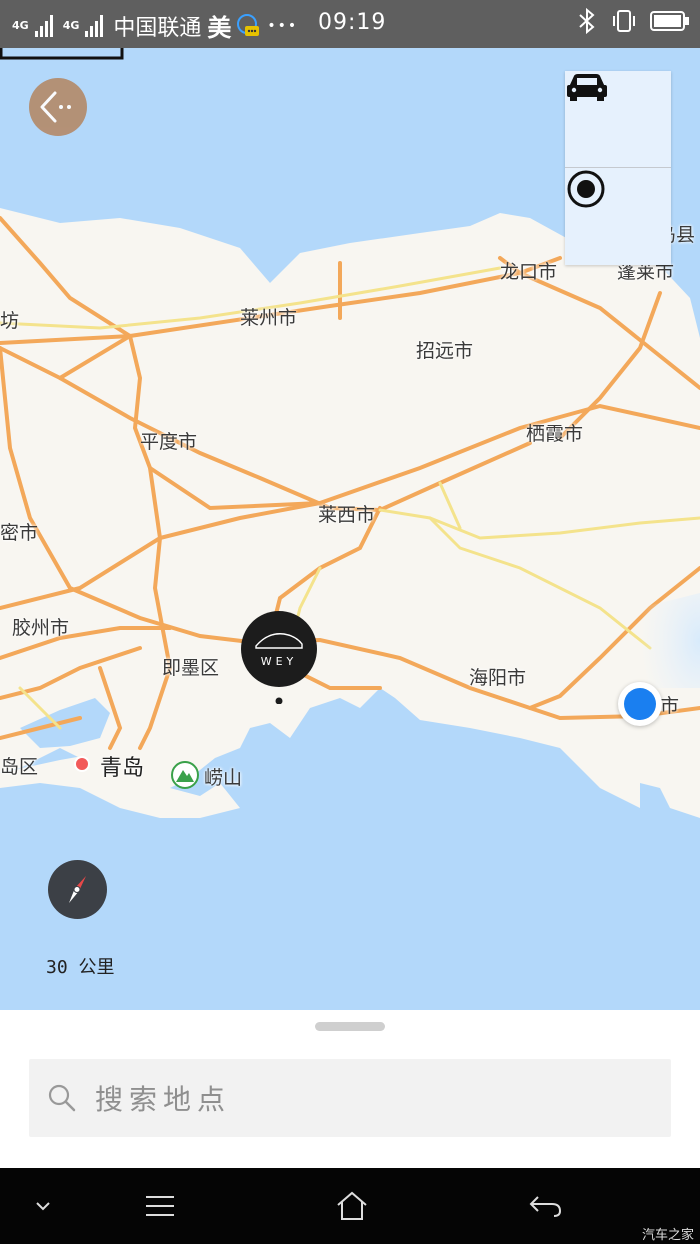 The image size is (700, 1244). What do you see at coordinates (62, 1098) in the screenshot?
I see `search-icon` at bounding box center [62, 1098].